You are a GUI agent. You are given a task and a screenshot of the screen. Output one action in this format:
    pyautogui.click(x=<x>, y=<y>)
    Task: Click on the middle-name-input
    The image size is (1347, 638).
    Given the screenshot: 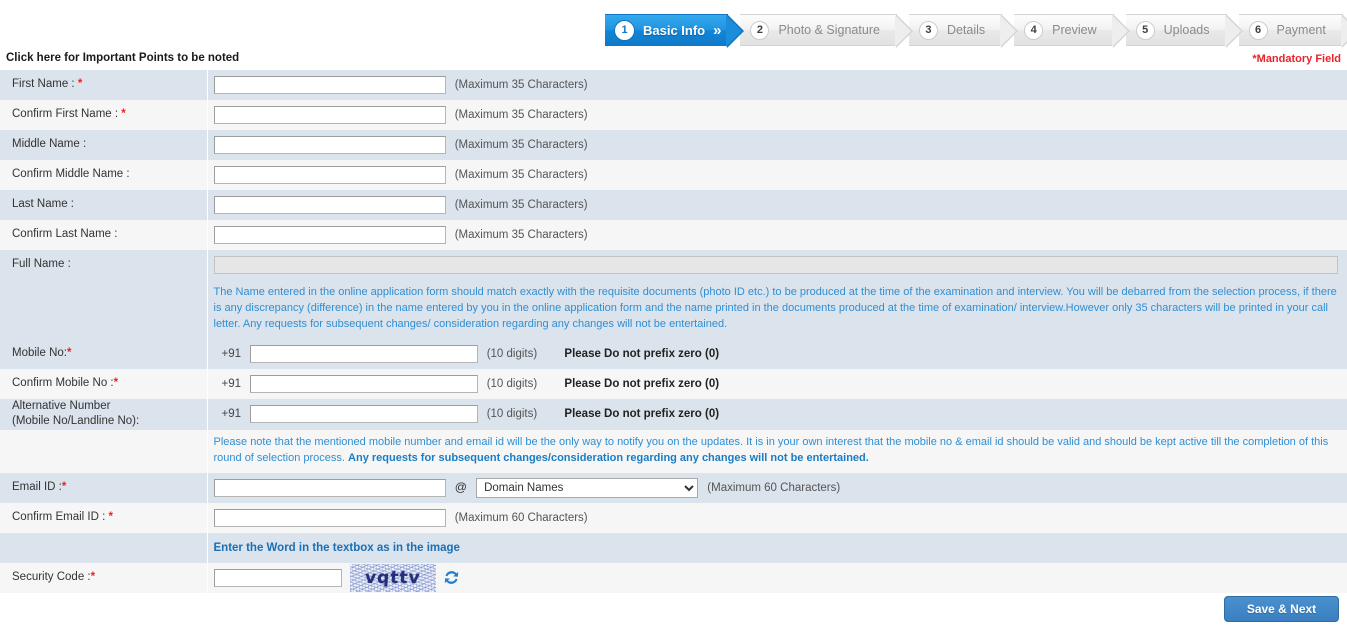 What is the action you would take?
    pyautogui.click(x=329, y=145)
    